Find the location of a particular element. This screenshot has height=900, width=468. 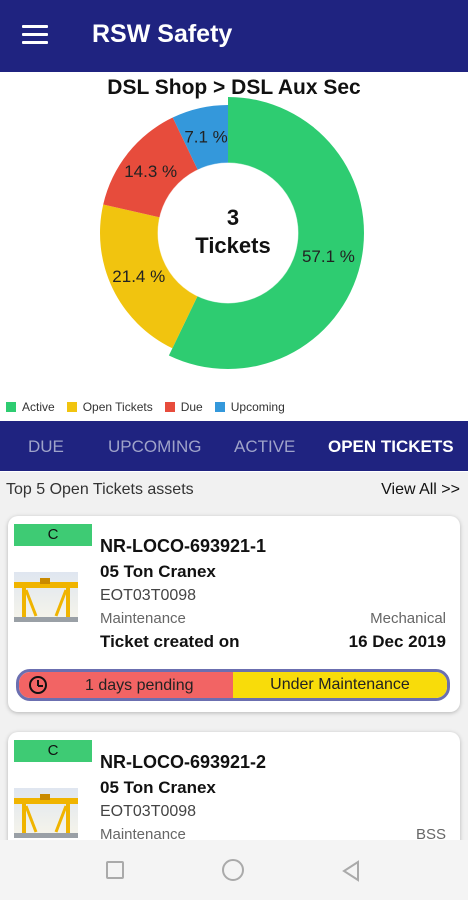

donut-center-label: 3 Tickets is located at coordinates (233, 232).